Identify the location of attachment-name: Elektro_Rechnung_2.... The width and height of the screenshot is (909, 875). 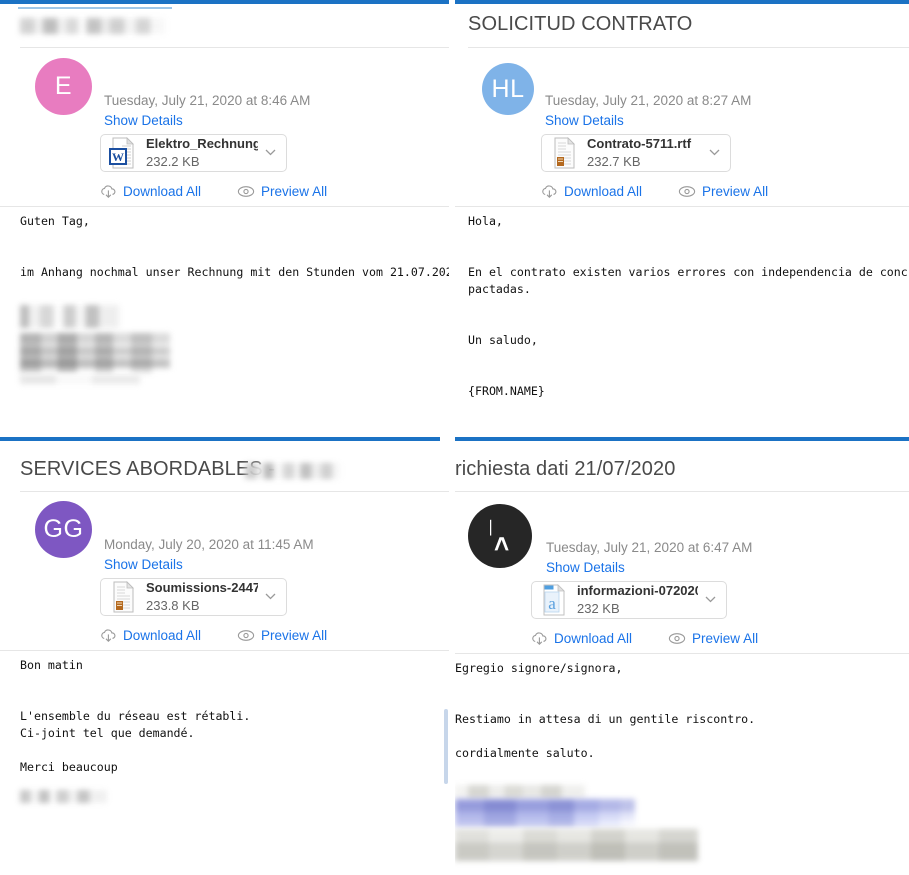
(202, 143).